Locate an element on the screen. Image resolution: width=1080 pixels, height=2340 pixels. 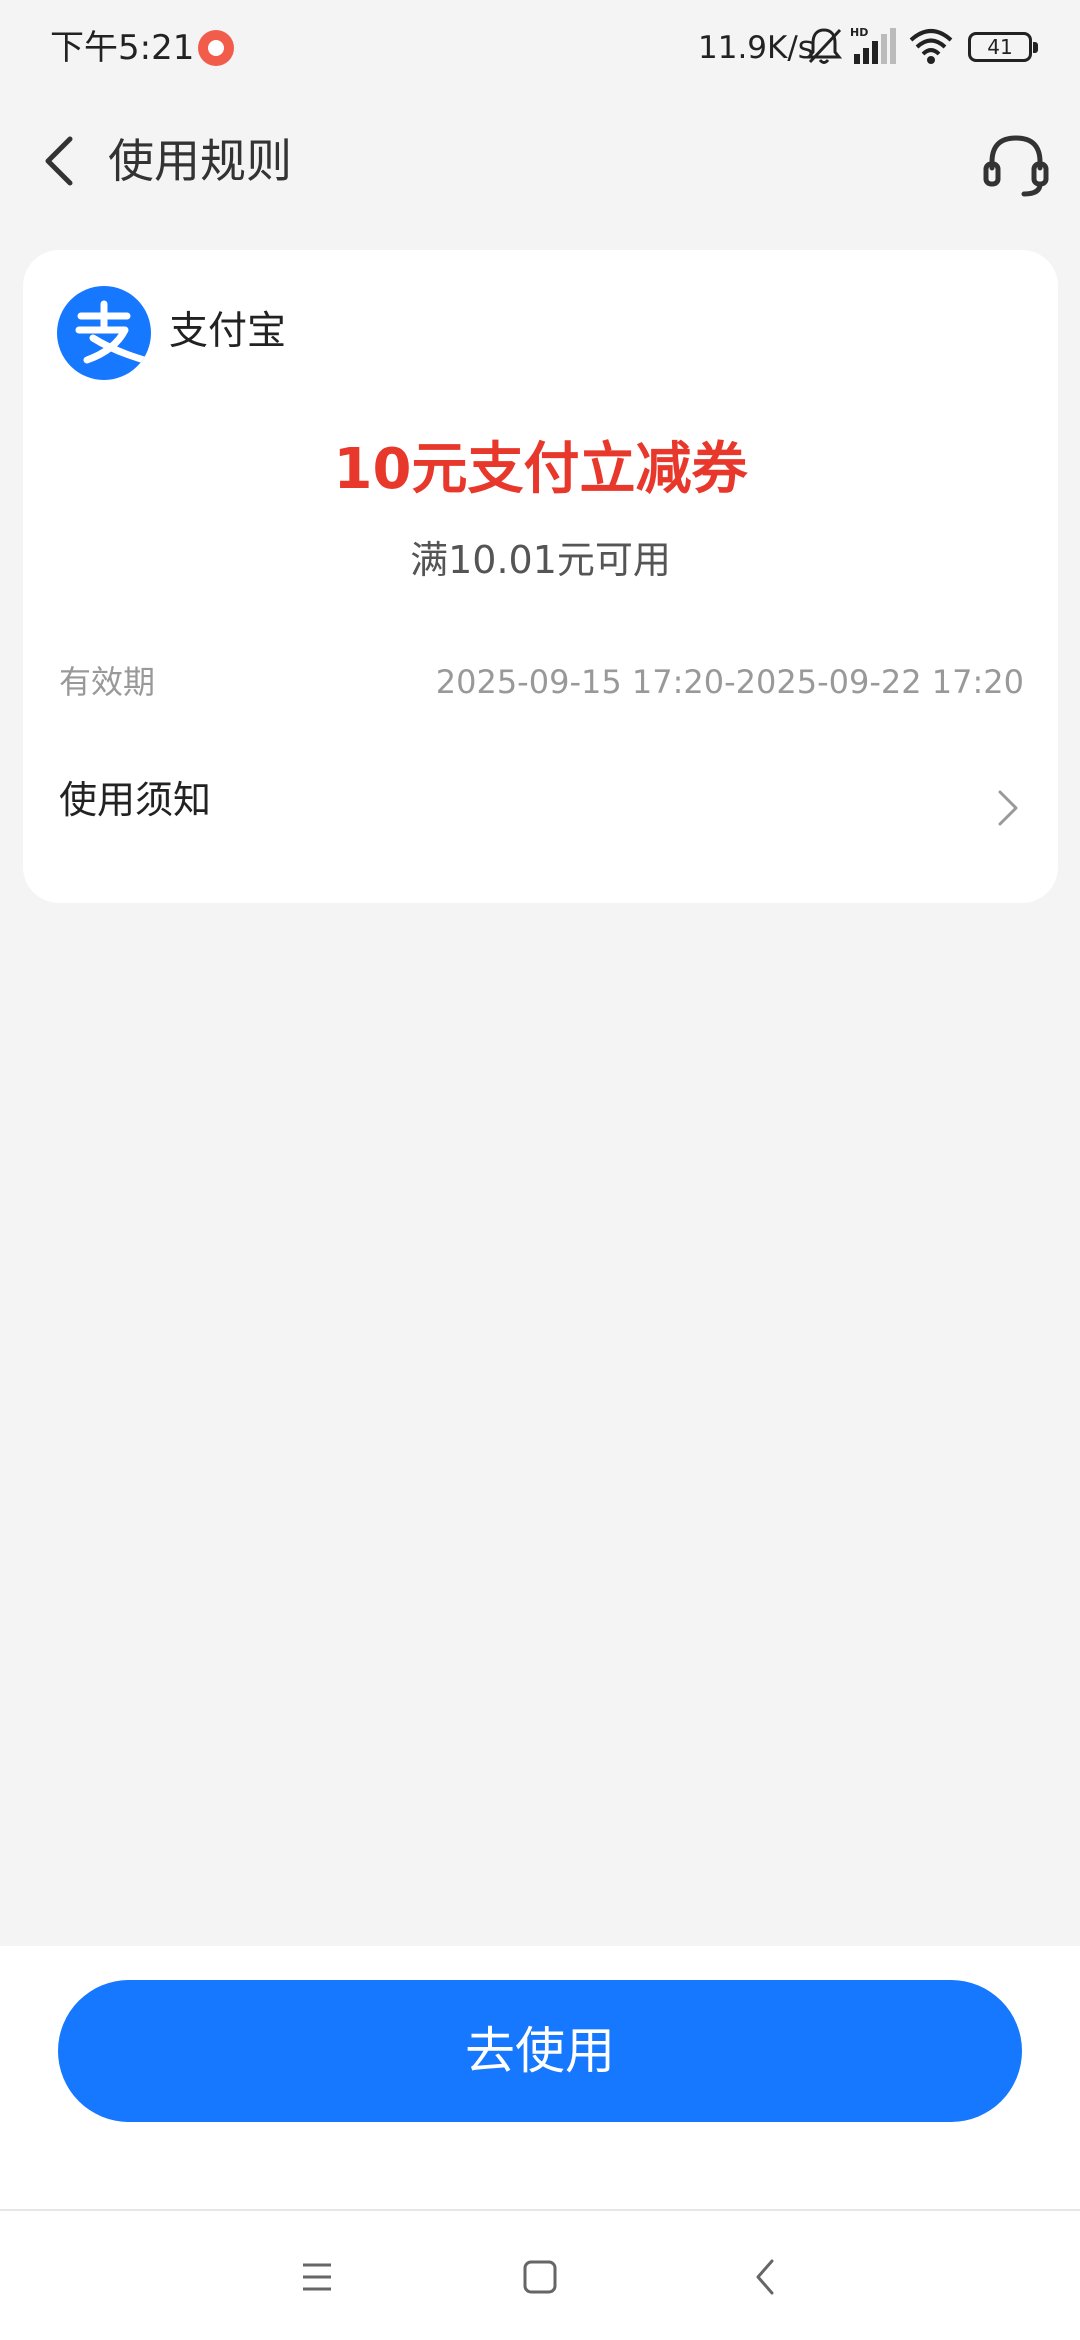
validity-value: 2025-09-15 17:20-2025-09-22 17:20 is located at coordinates (729, 682).